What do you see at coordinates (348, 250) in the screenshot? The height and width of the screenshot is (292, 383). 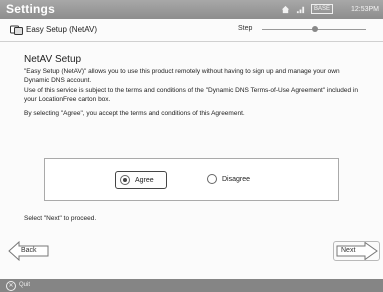 I see `next-label: Next` at bounding box center [348, 250].